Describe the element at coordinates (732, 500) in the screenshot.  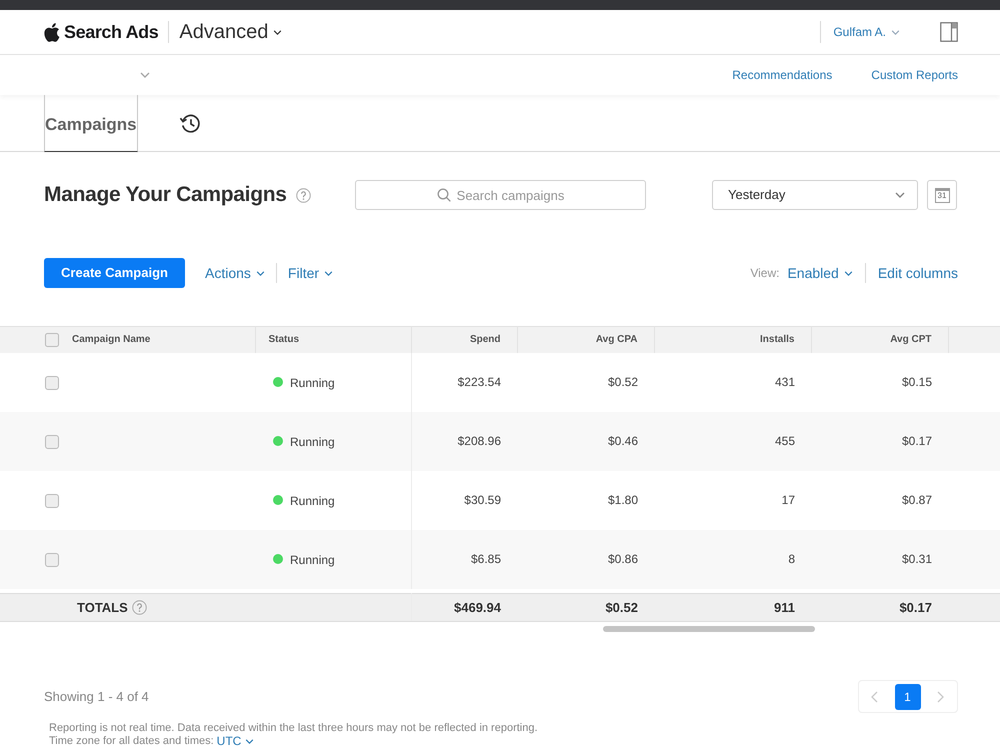
I see `table-cell: 17` at that location.